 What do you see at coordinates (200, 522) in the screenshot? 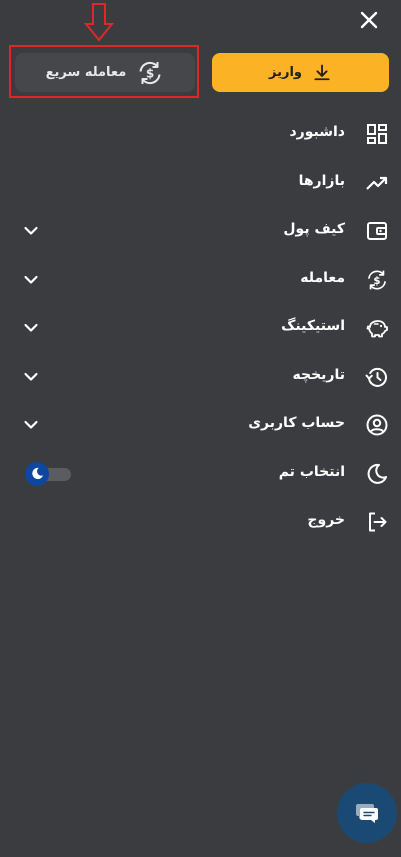
I see `menu-item-logout: خروج` at bounding box center [200, 522].